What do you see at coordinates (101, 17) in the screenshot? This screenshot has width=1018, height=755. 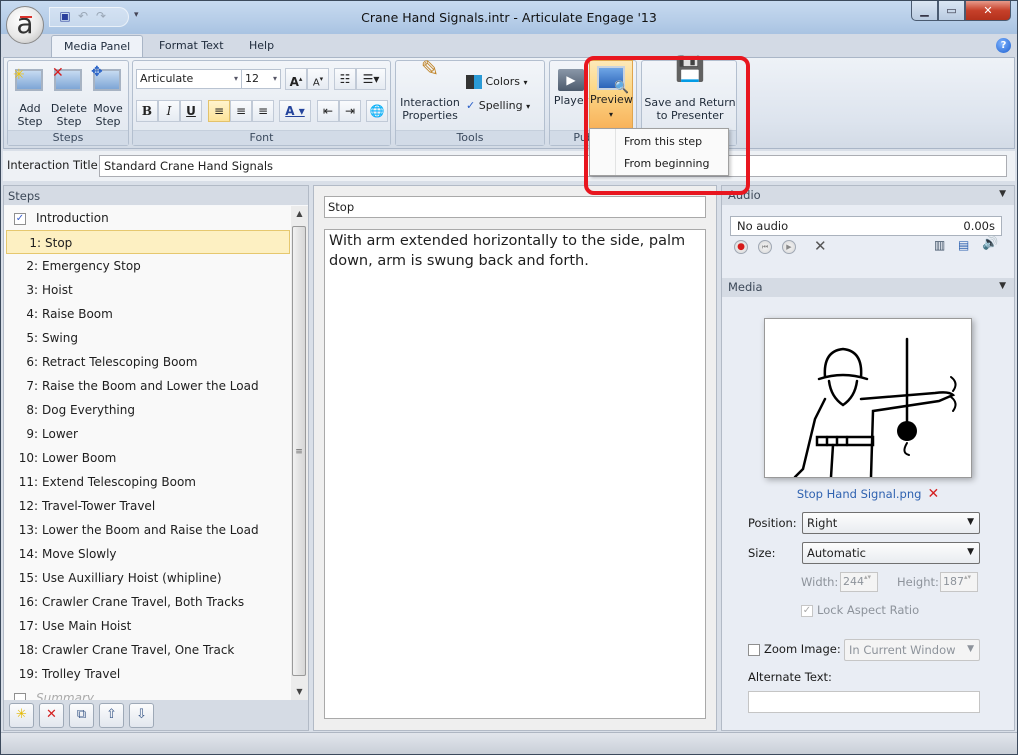 I see `redo-icon: ↷` at bounding box center [101, 17].